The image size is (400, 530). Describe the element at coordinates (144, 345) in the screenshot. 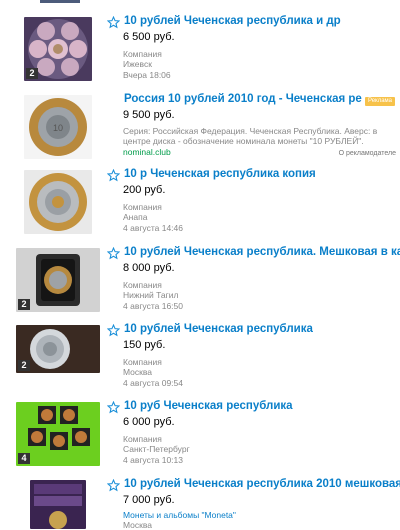

I see `listing-price: 150 руб.` at that location.